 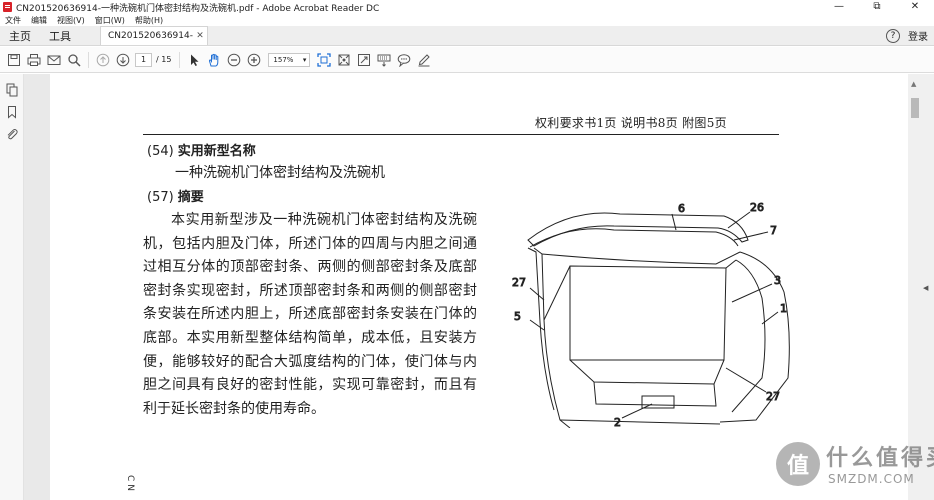 What do you see at coordinates (681, 208) in the screenshot?
I see `figure-label-6: 6` at bounding box center [681, 208].